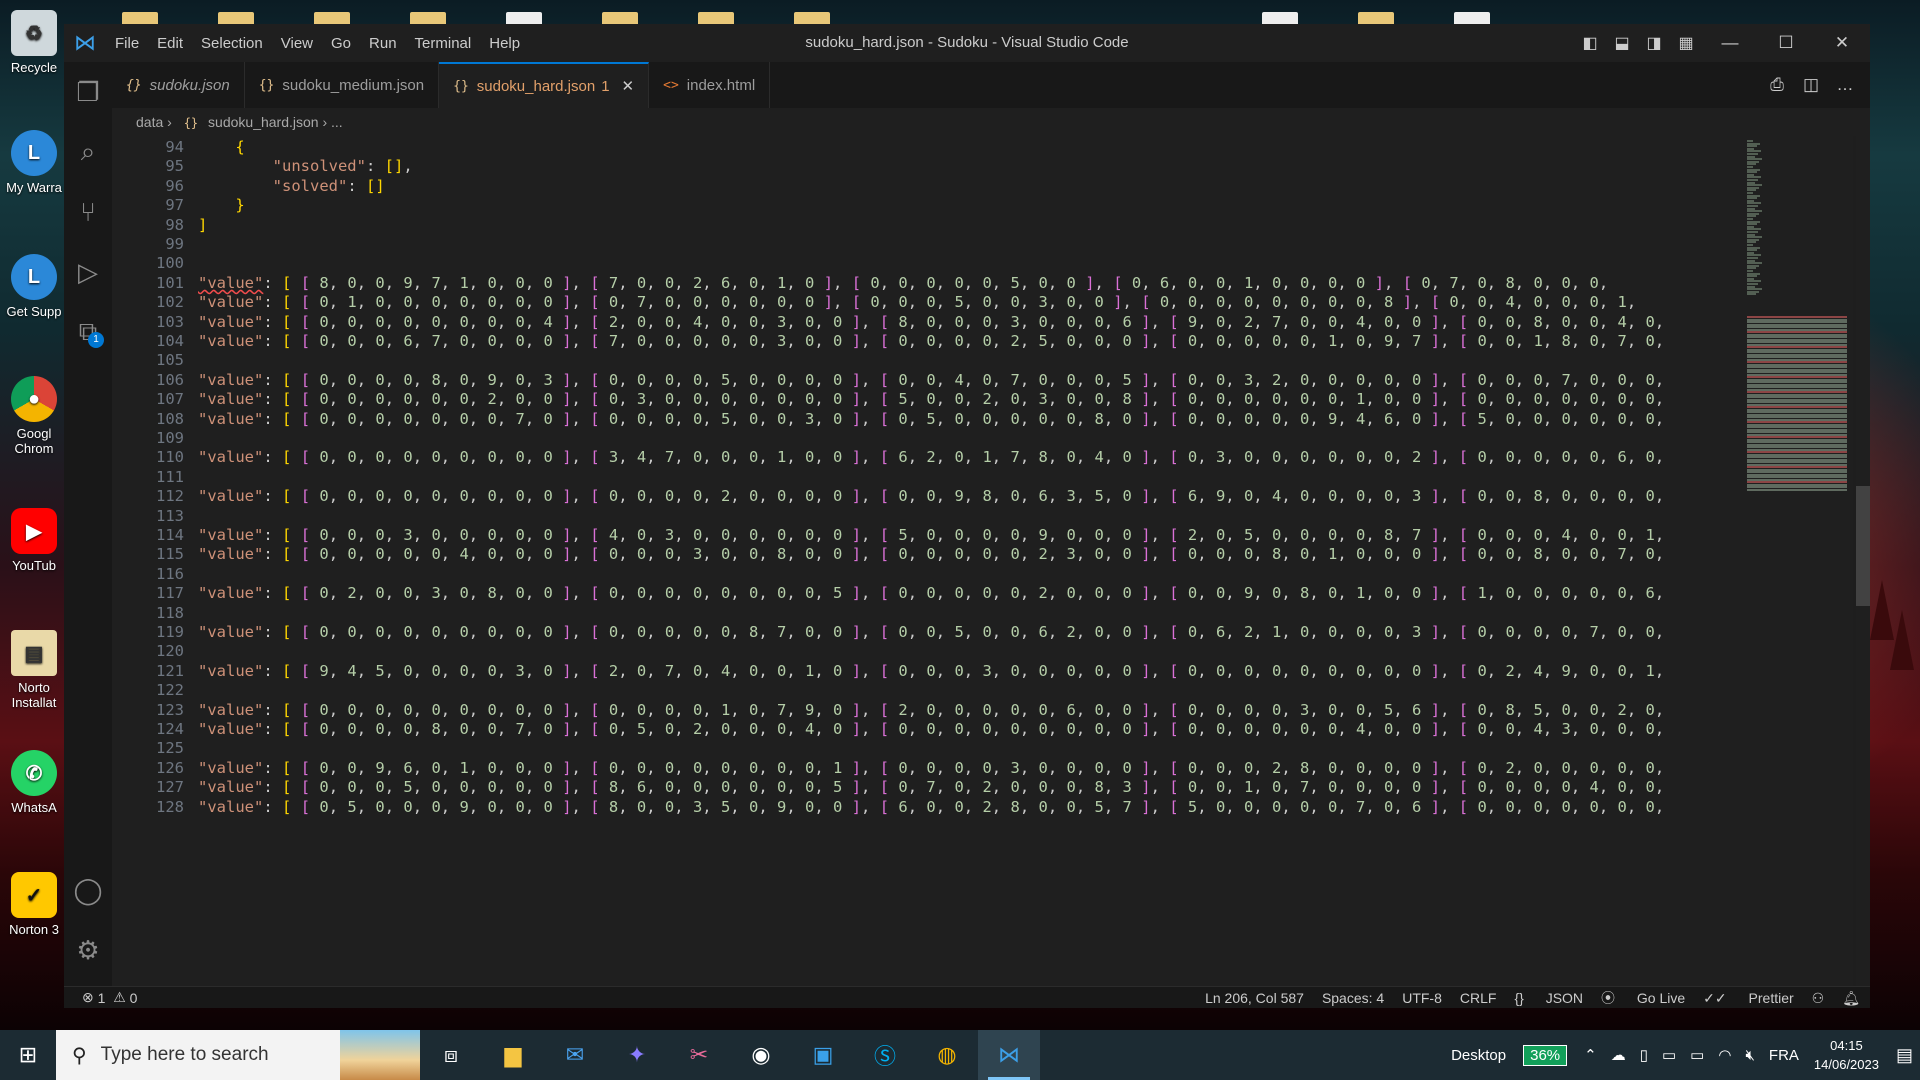  What do you see at coordinates (1730, 43) in the screenshot?
I see `minimize-icon: —` at bounding box center [1730, 43].